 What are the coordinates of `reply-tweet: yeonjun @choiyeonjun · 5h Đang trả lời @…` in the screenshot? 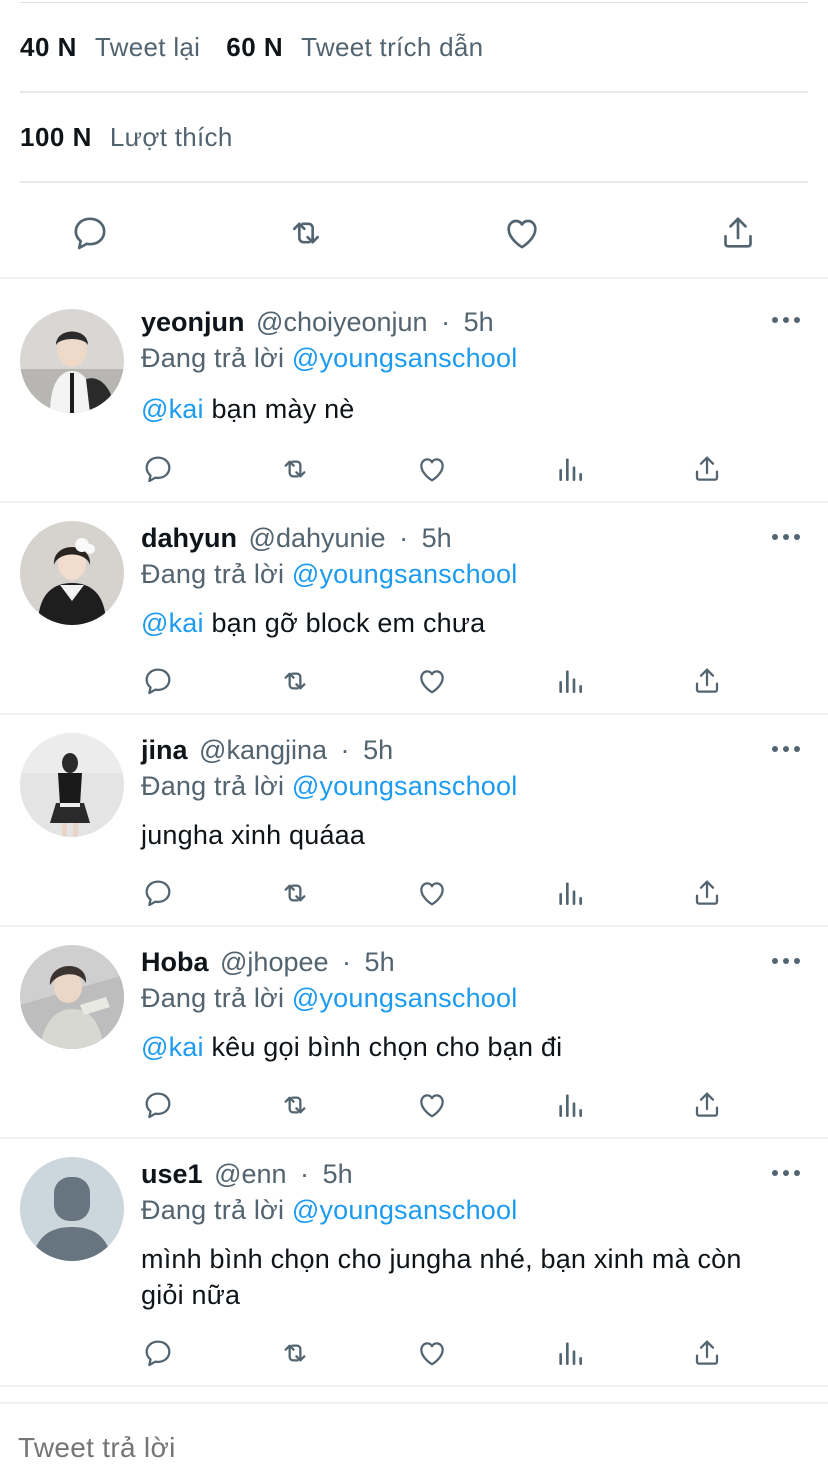 It's located at (414, 392).